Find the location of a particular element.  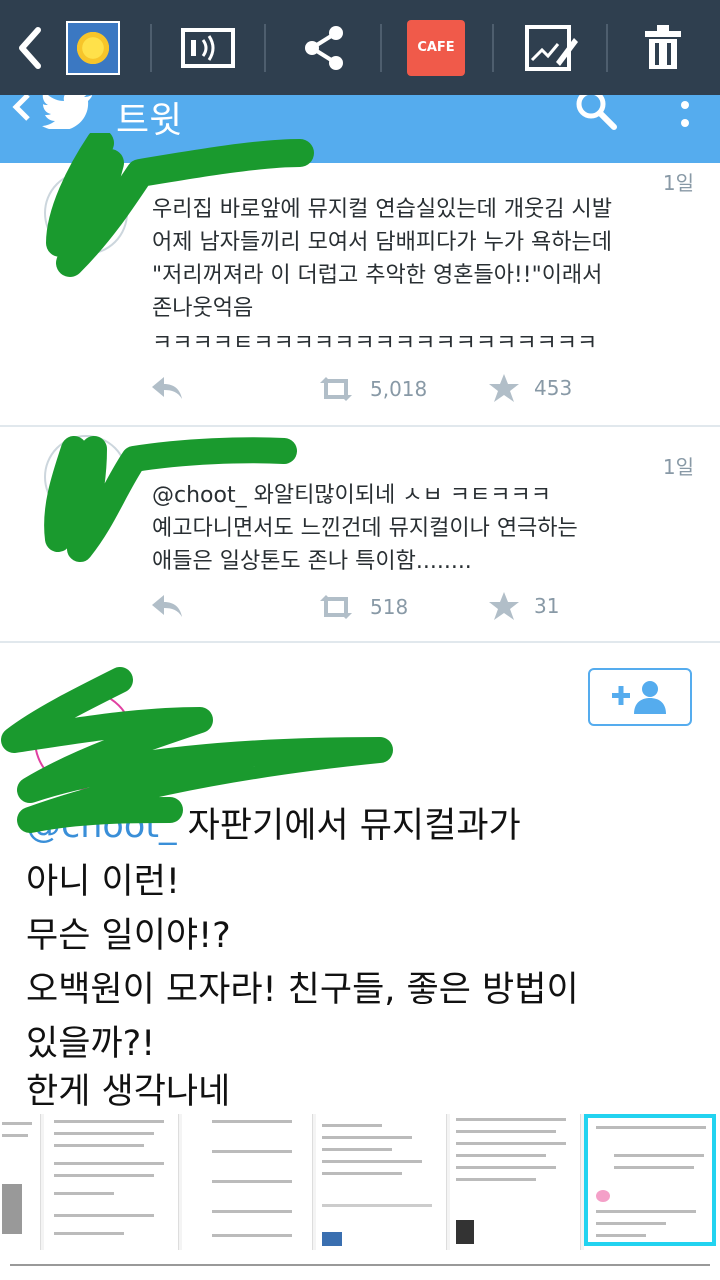

search-icon is located at coordinates (597, 115).